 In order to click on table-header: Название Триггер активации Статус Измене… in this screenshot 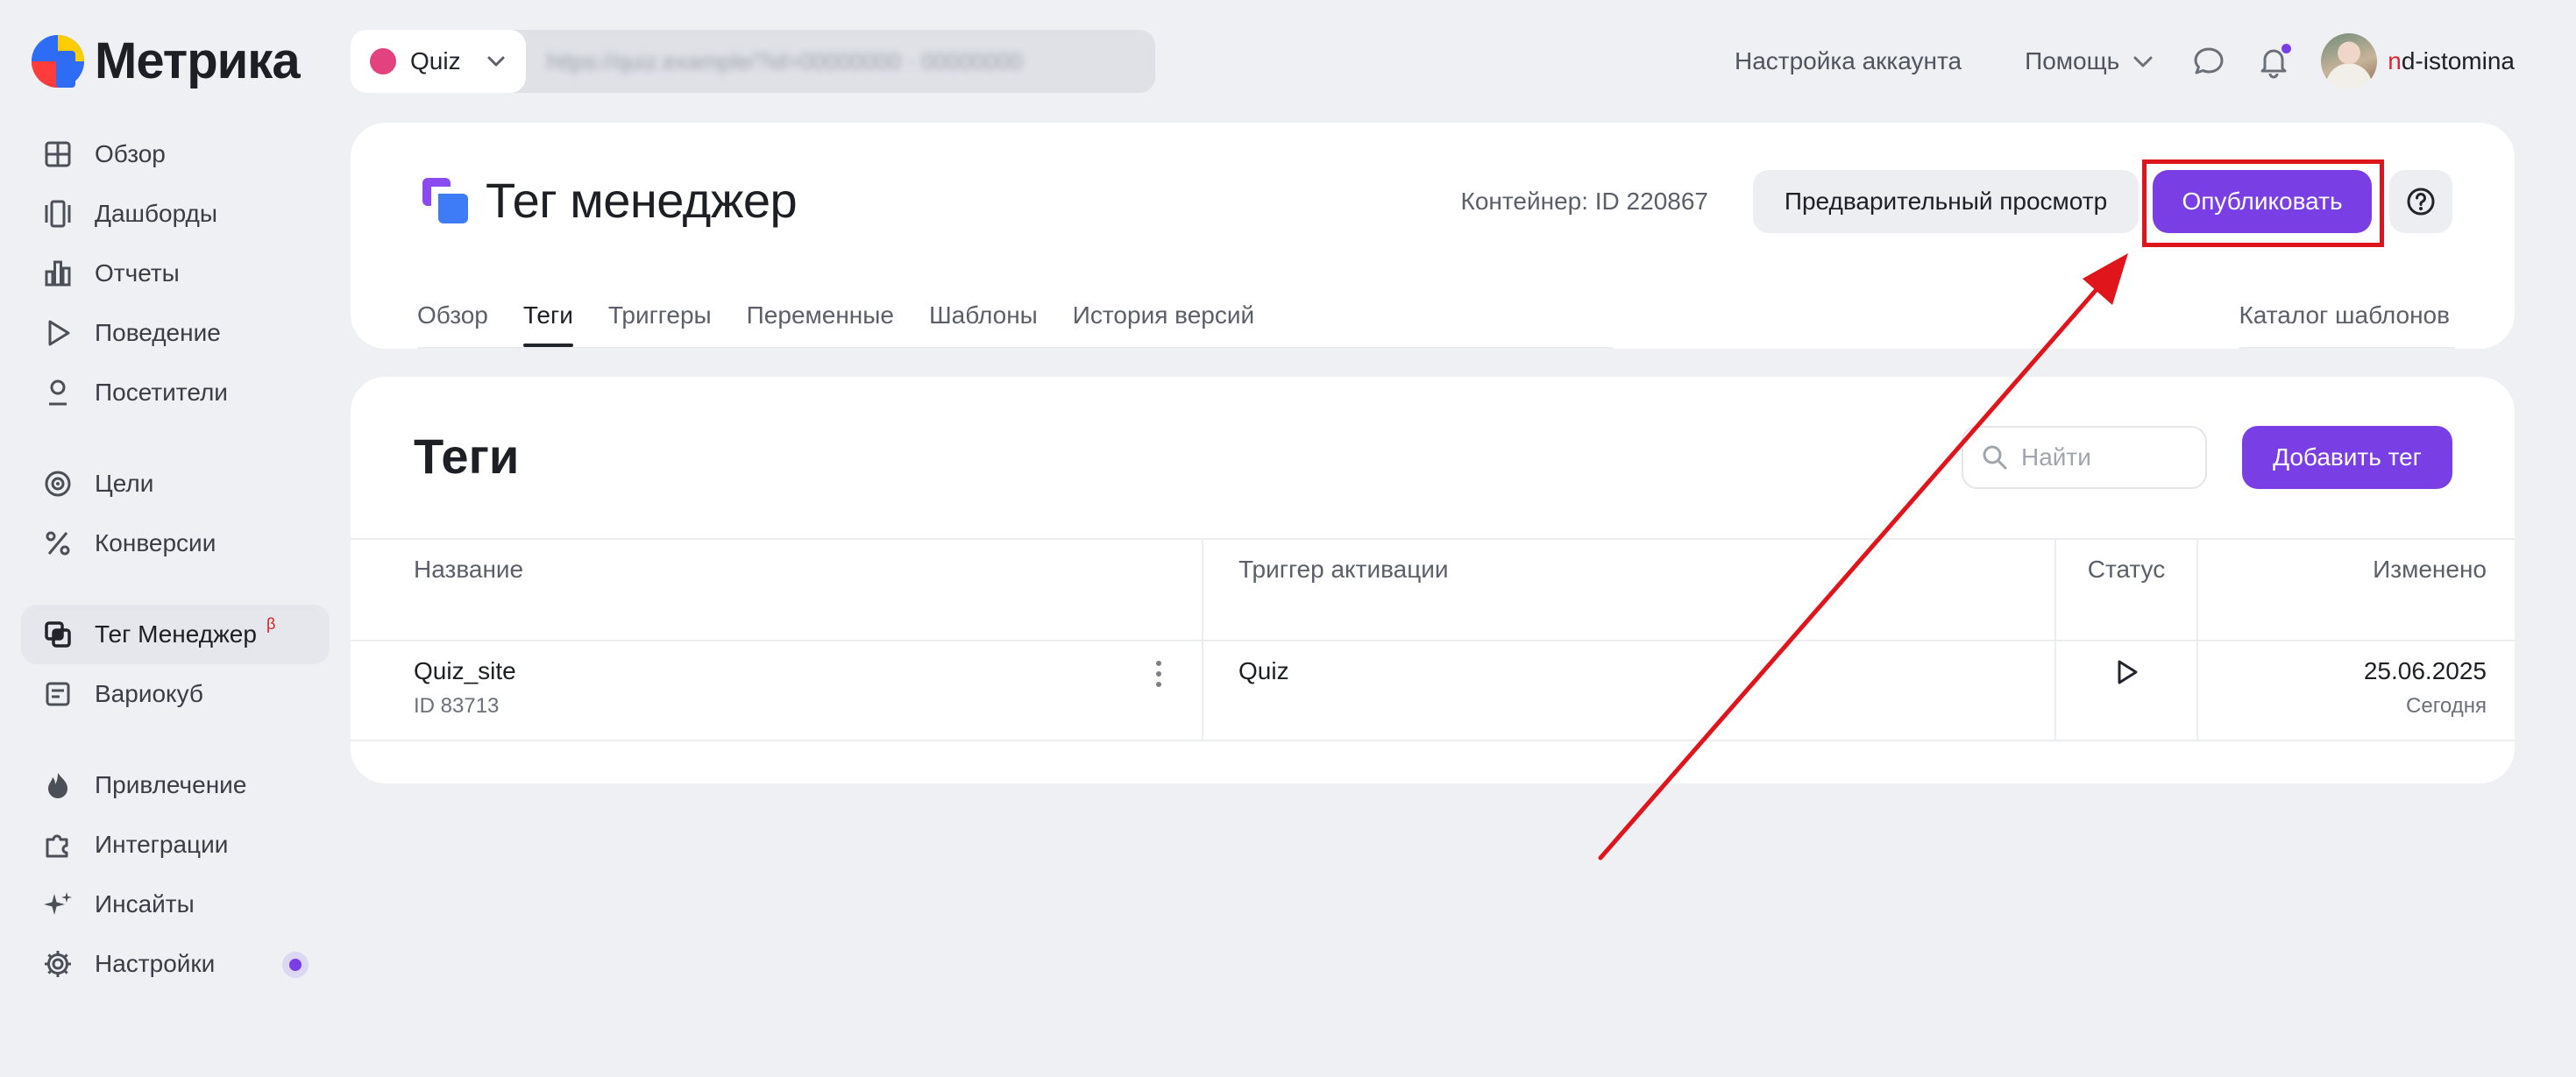, I will do `click(1433, 589)`.